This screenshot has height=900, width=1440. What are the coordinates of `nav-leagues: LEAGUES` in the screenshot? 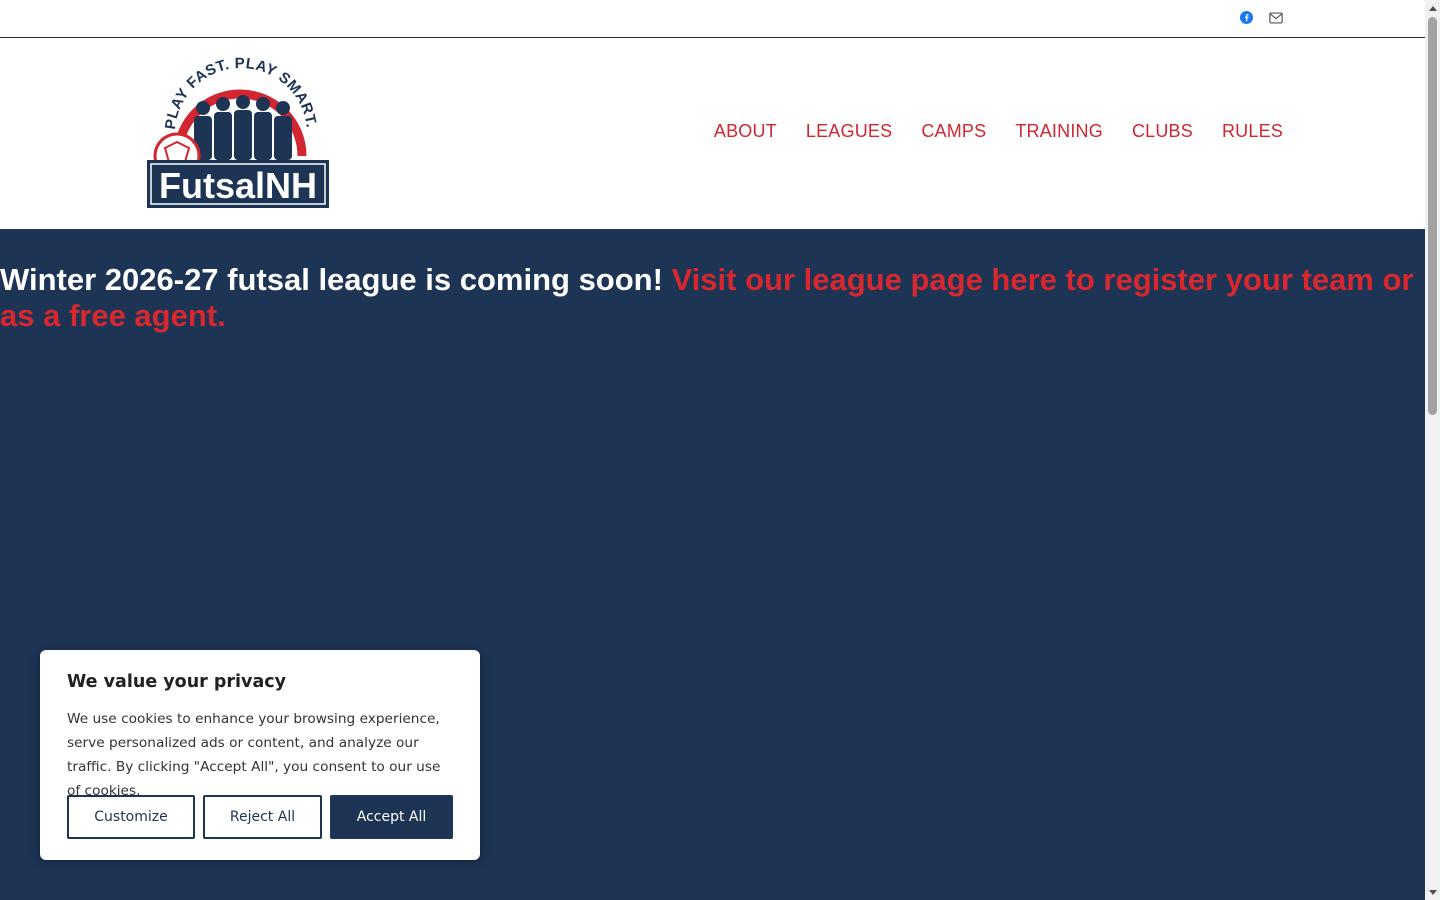 It's located at (849, 131).